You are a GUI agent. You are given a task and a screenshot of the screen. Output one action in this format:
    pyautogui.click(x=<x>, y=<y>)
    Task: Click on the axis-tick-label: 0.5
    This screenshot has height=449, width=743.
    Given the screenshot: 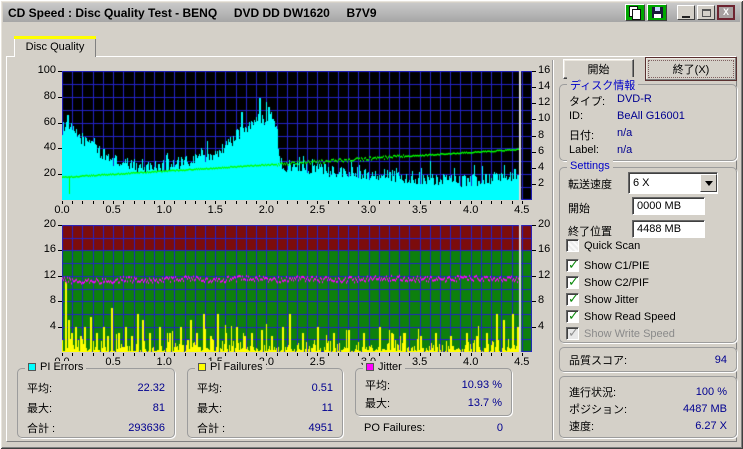 What is the action you would take?
    pyautogui.click(x=113, y=362)
    